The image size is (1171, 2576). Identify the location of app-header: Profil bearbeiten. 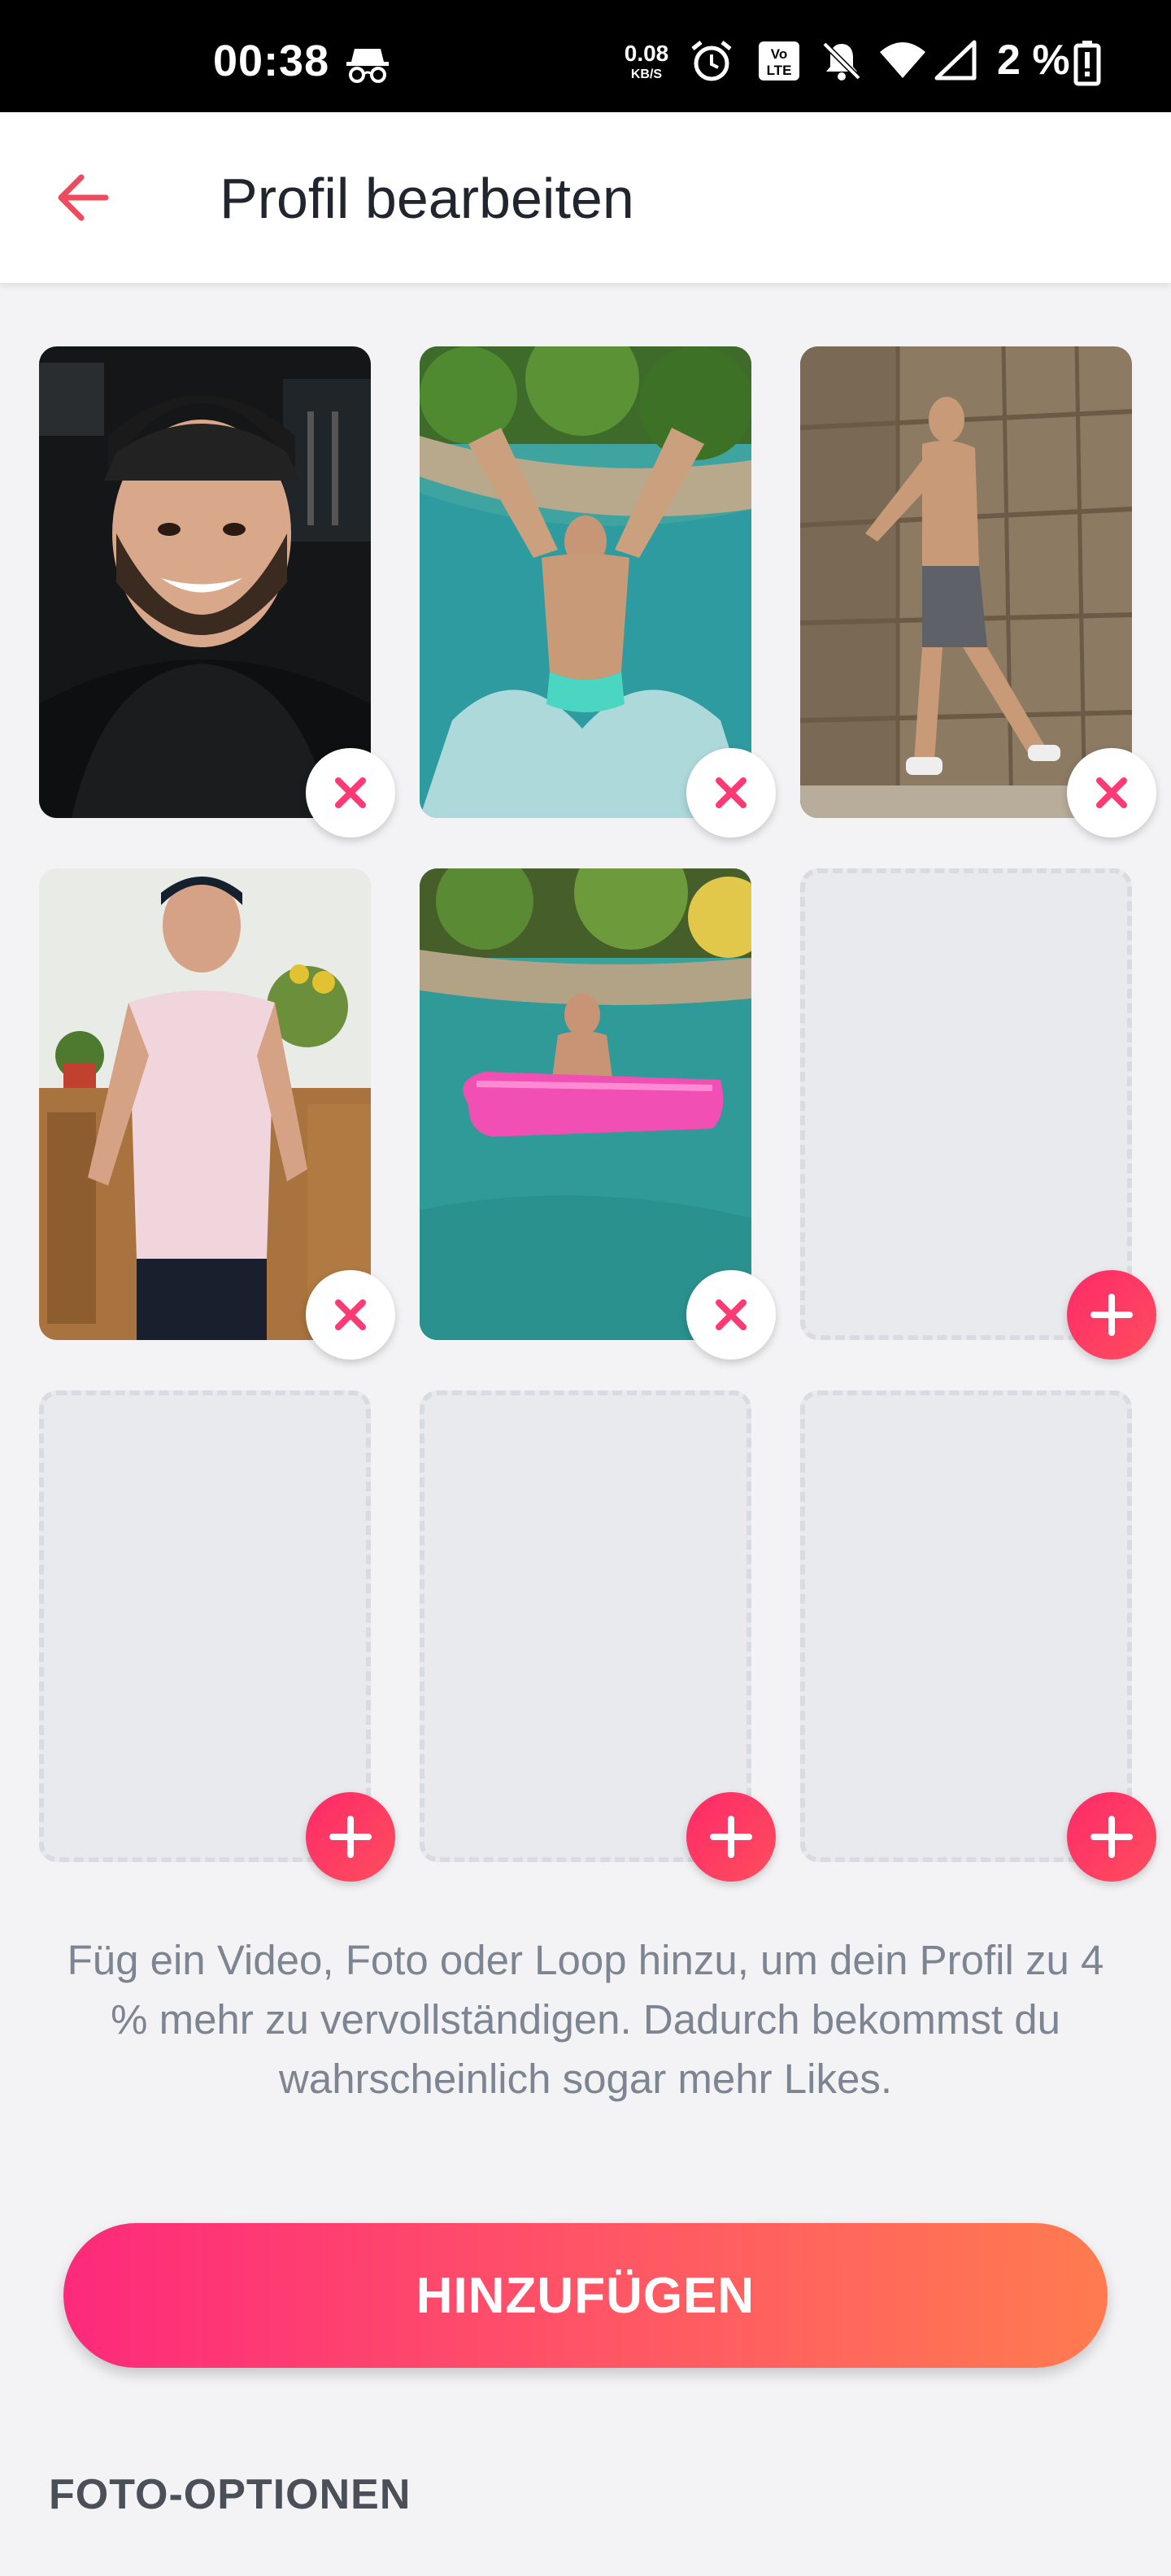
(585, 198).